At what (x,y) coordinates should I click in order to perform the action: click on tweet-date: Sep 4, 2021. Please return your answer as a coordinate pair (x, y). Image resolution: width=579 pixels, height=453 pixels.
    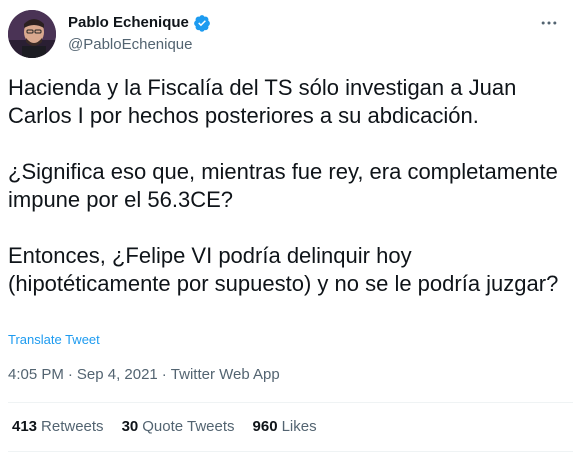
    Looking at the image, I should click on (117, 375).